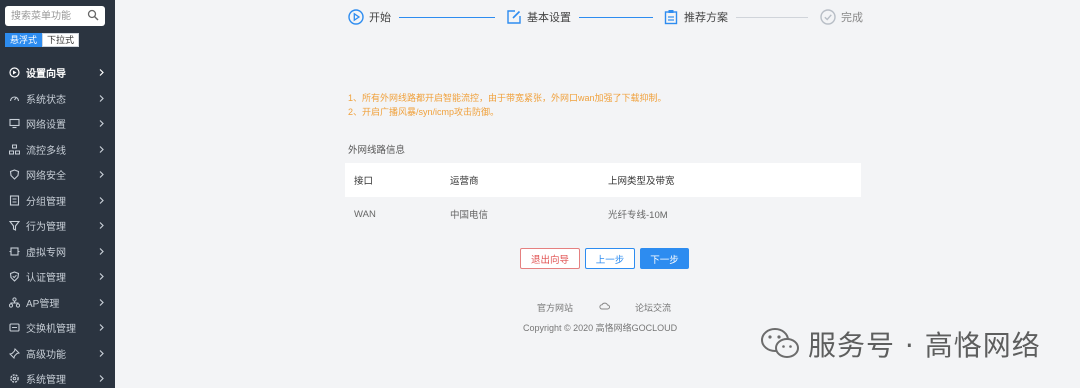  What do you see at coordinates (706, 18) in the screenshot?
I see `step-label: 推荐方案` at bounding box center [706, 18].